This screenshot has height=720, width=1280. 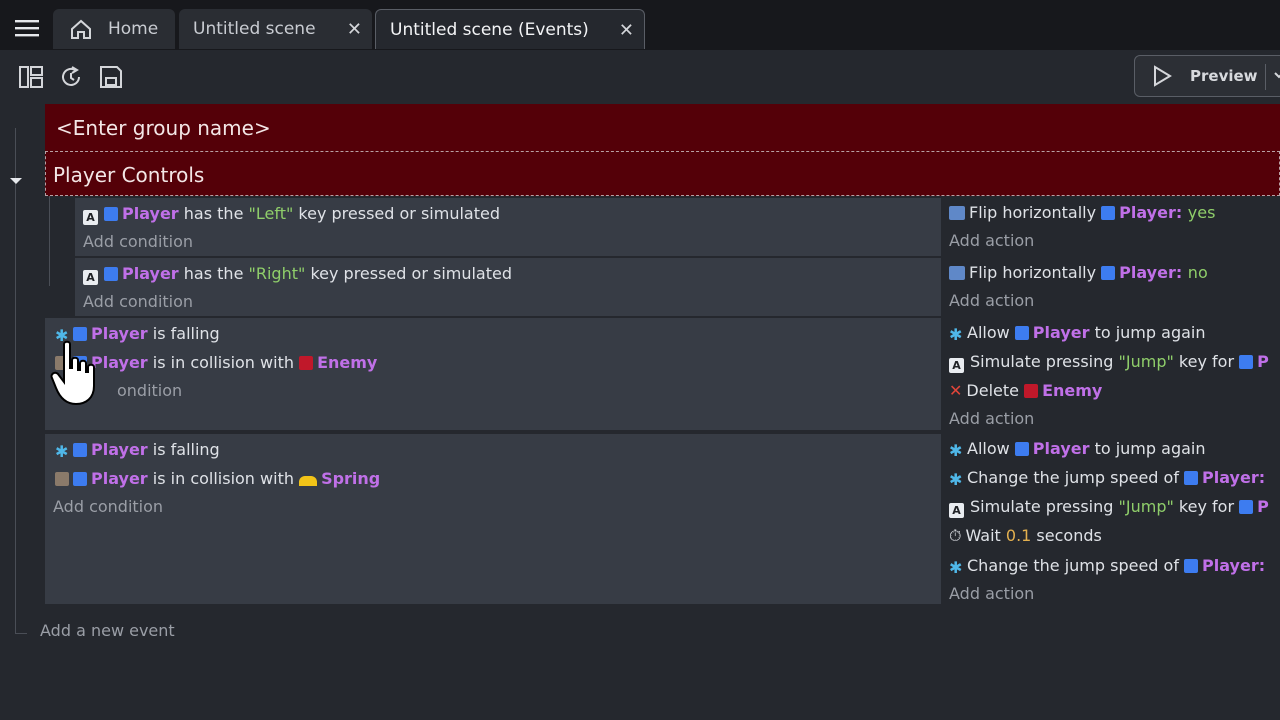 What do you see at coordinates (662, 173) in the screenshot?
I see `group-player-controls: Player Controls` at bounding box center [662, 173].